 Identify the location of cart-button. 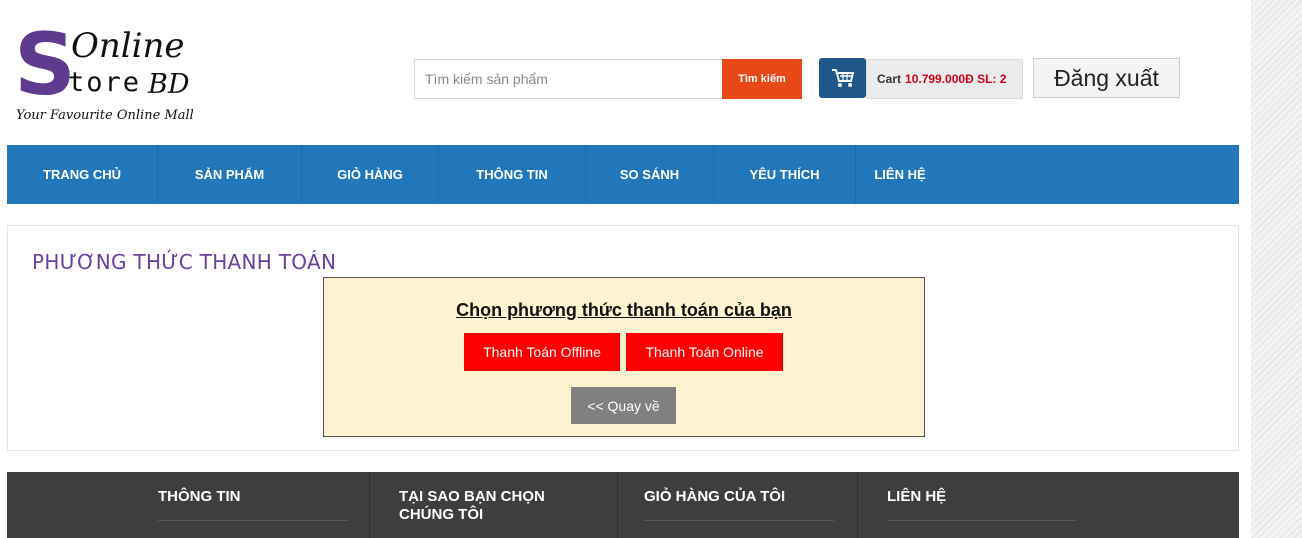
(842, 78).